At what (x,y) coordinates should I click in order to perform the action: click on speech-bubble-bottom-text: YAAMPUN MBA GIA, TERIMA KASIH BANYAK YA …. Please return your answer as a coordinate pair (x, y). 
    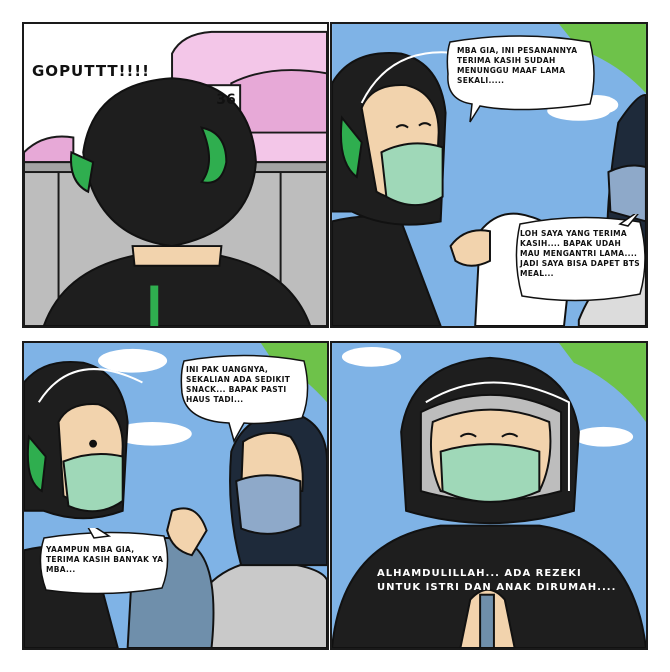
    Looking at the image, I should click on (105, 559).